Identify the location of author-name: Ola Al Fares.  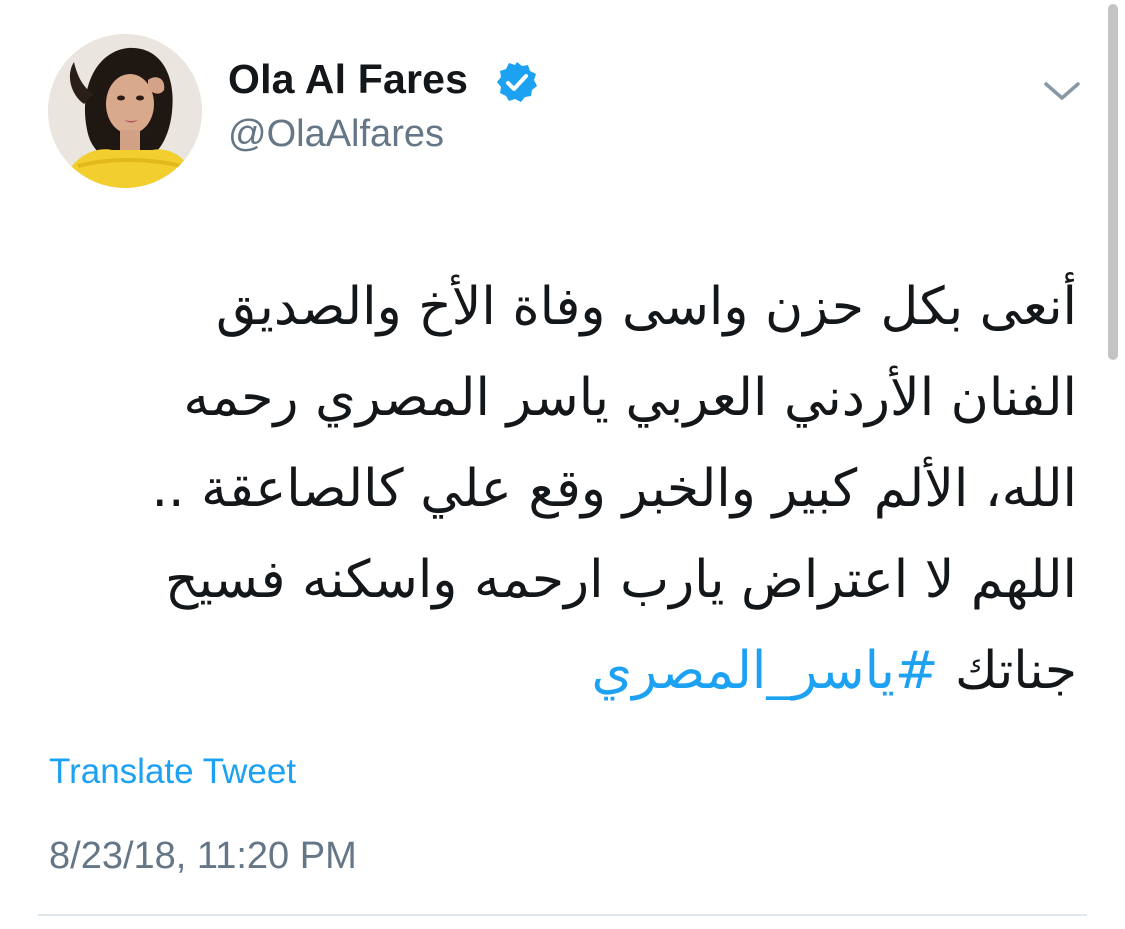
(348, 79).